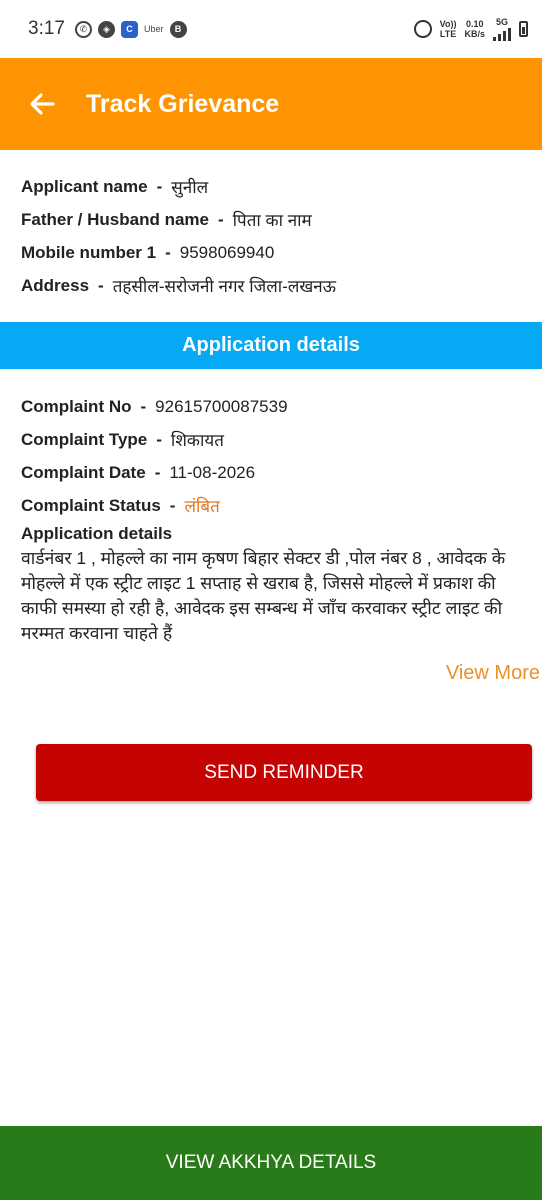 This screenshot has height=1200, width=542. Describe the element at coordinates (271, 29) in the screenshot. I see `status-bar: 3:17 ✆ ◈ C Uber B Vo)) LTE 0.10 KB/s 5G` at that location.